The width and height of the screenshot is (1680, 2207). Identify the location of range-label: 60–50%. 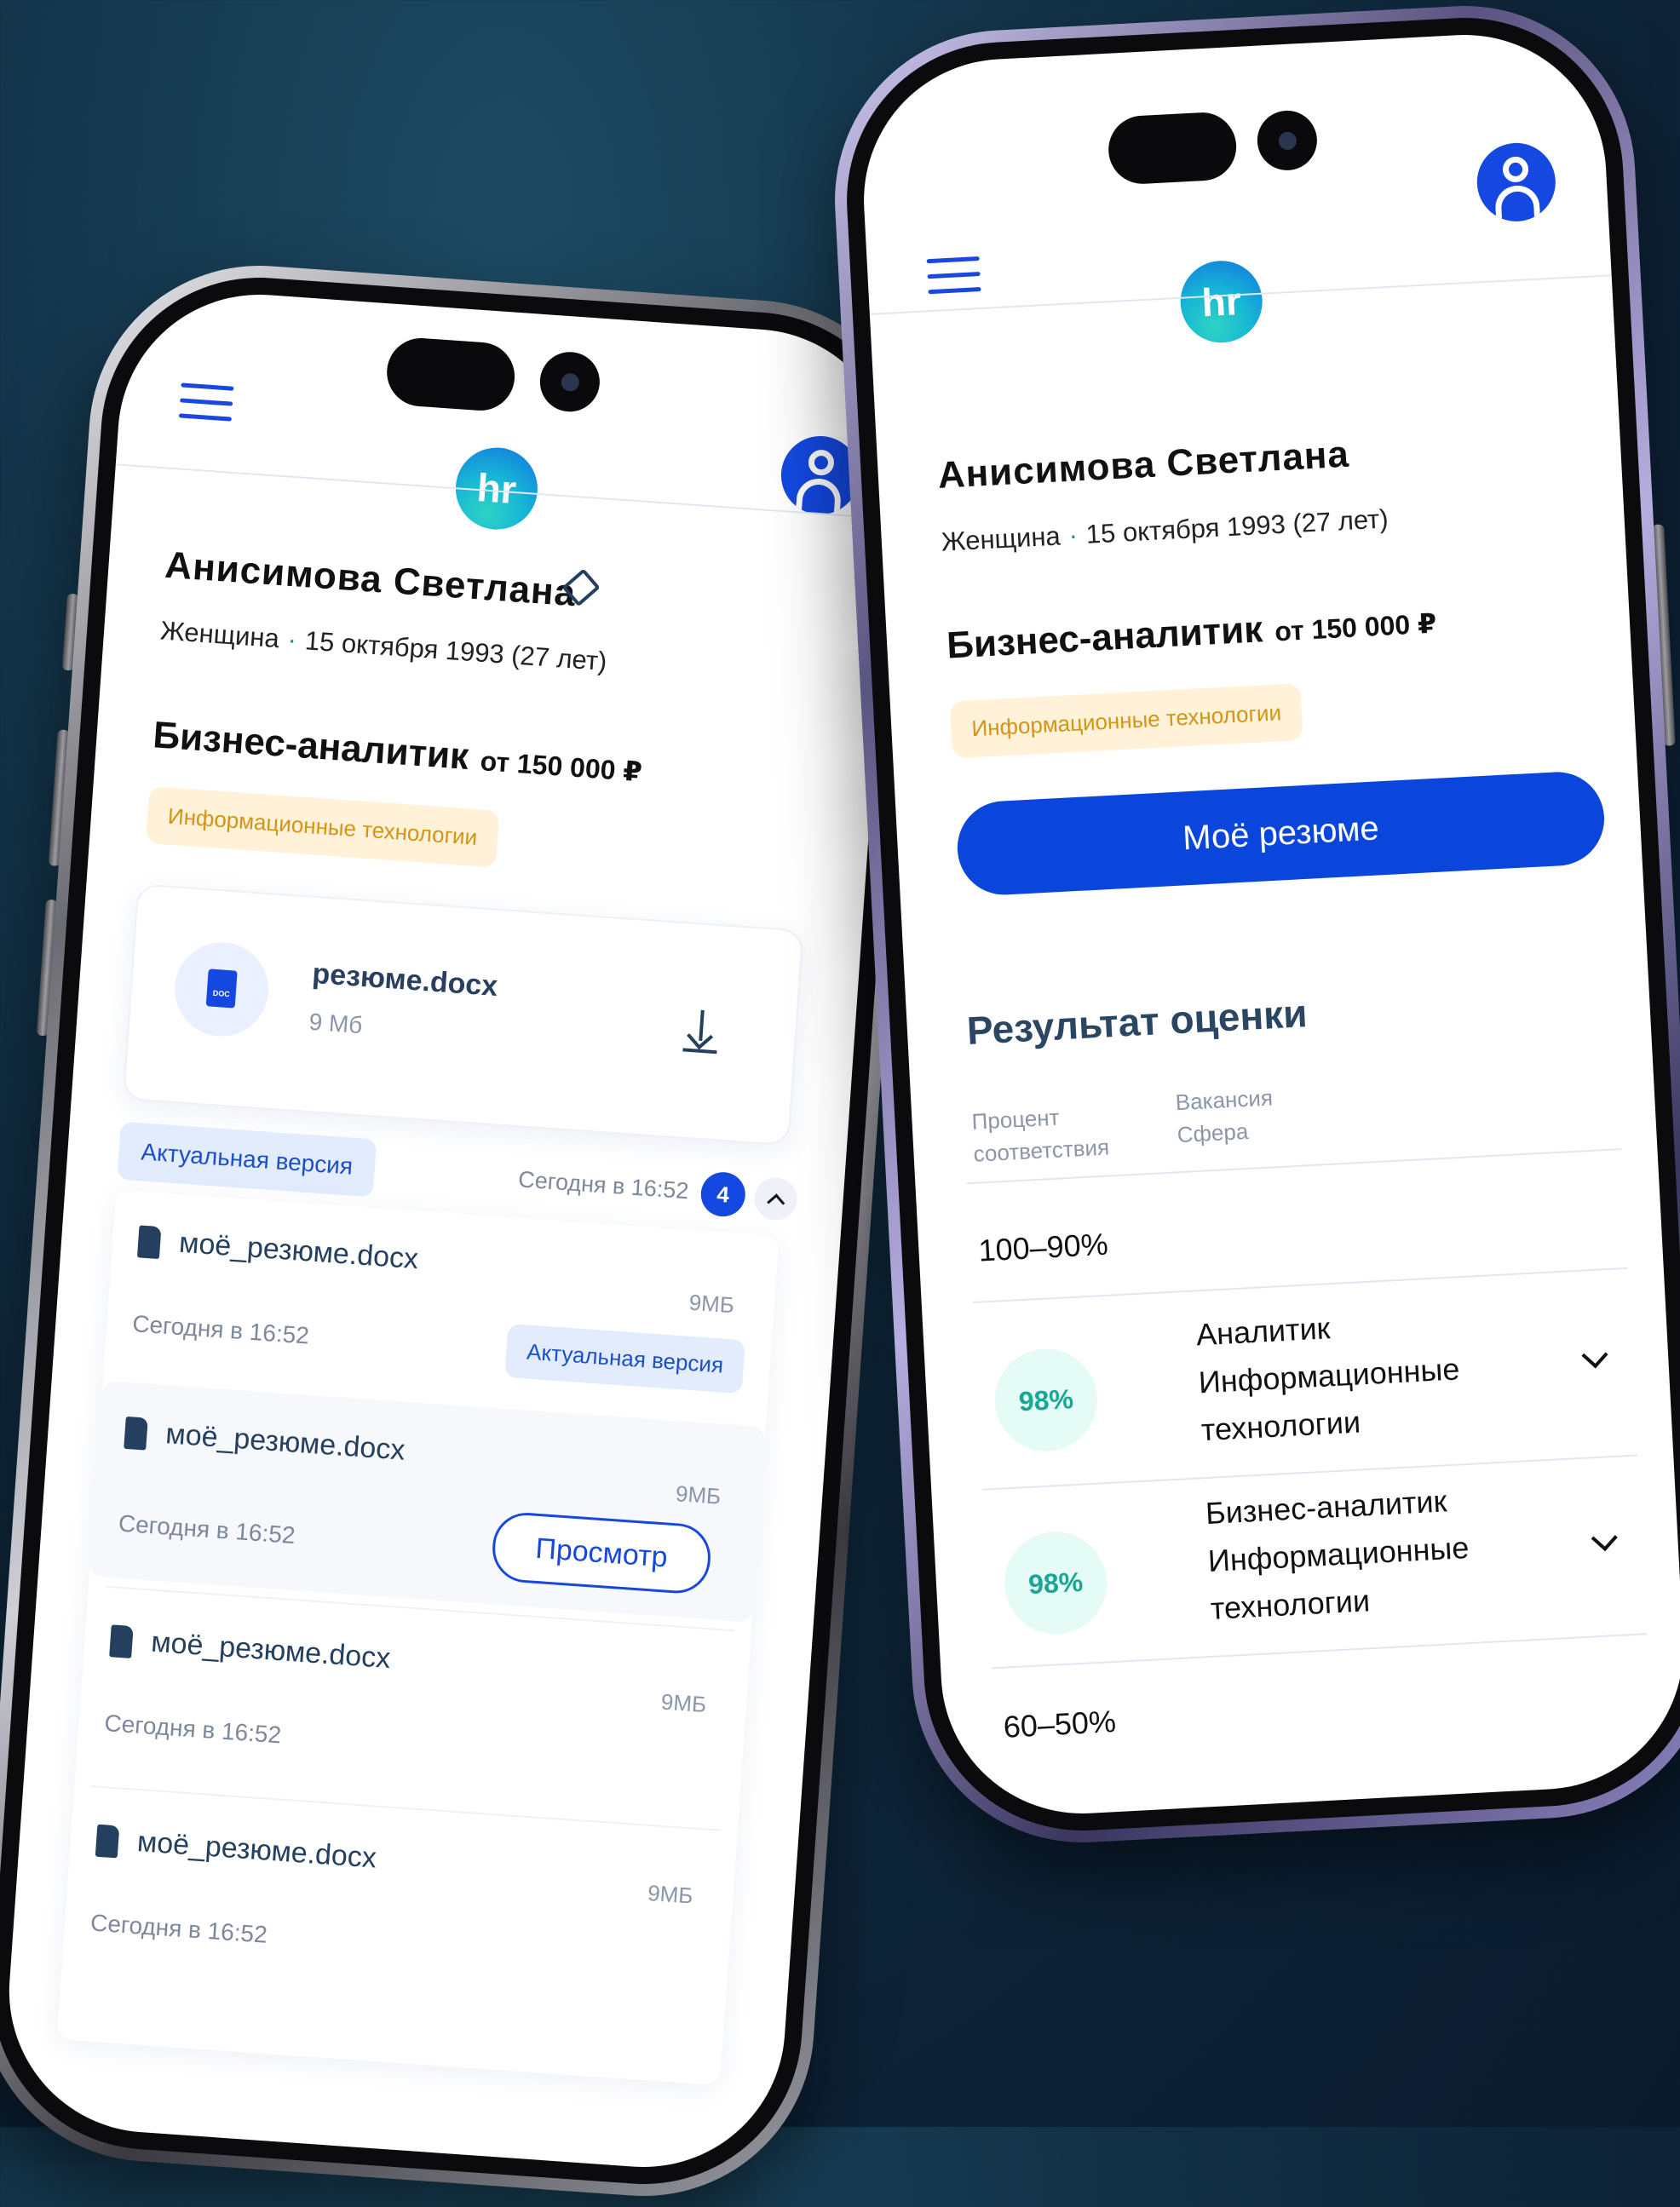
(1060, 1724).